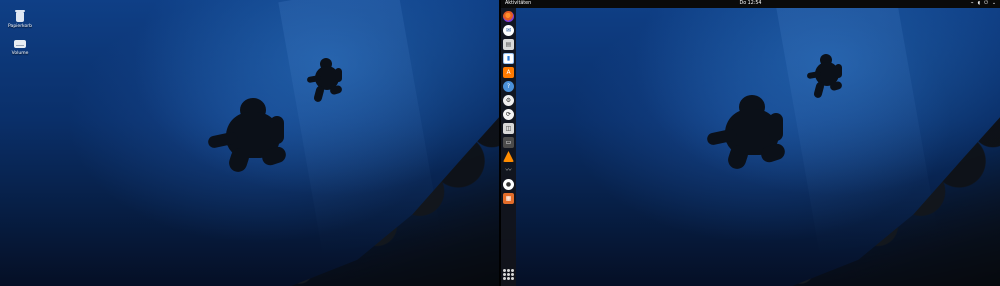 The image size is (1000, 286). I want to click on updates-icon: ⟳, so click(508, 114).